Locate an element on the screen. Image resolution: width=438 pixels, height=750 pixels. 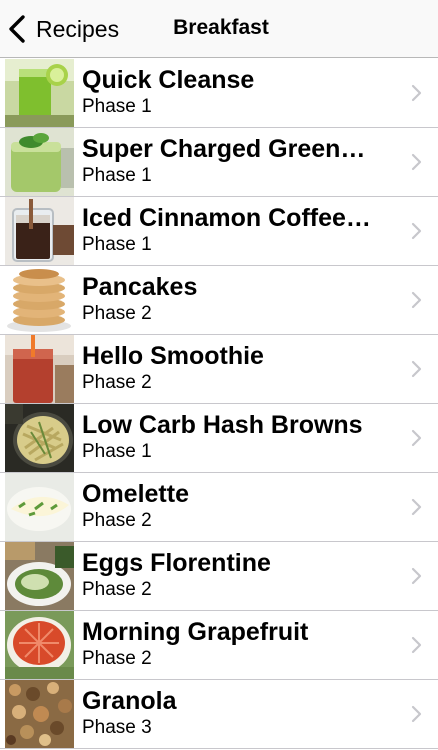
recipe-row-low-carb-hash-browns: Low Carb Hash Browns Phase 1 is located at coordinates (219, 438).